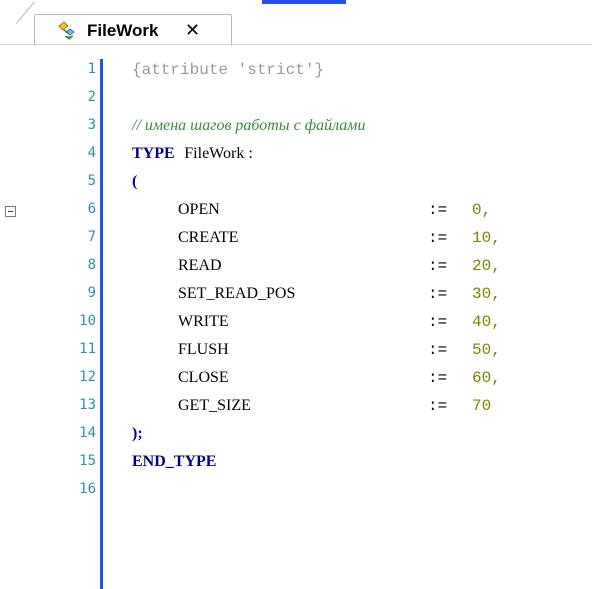 This screenshot has height=589, width=592. Describe the element at coordinates (296, 157) in the screenshot. I see `code-line-4: 4 TYPE FileWork :` at that location.